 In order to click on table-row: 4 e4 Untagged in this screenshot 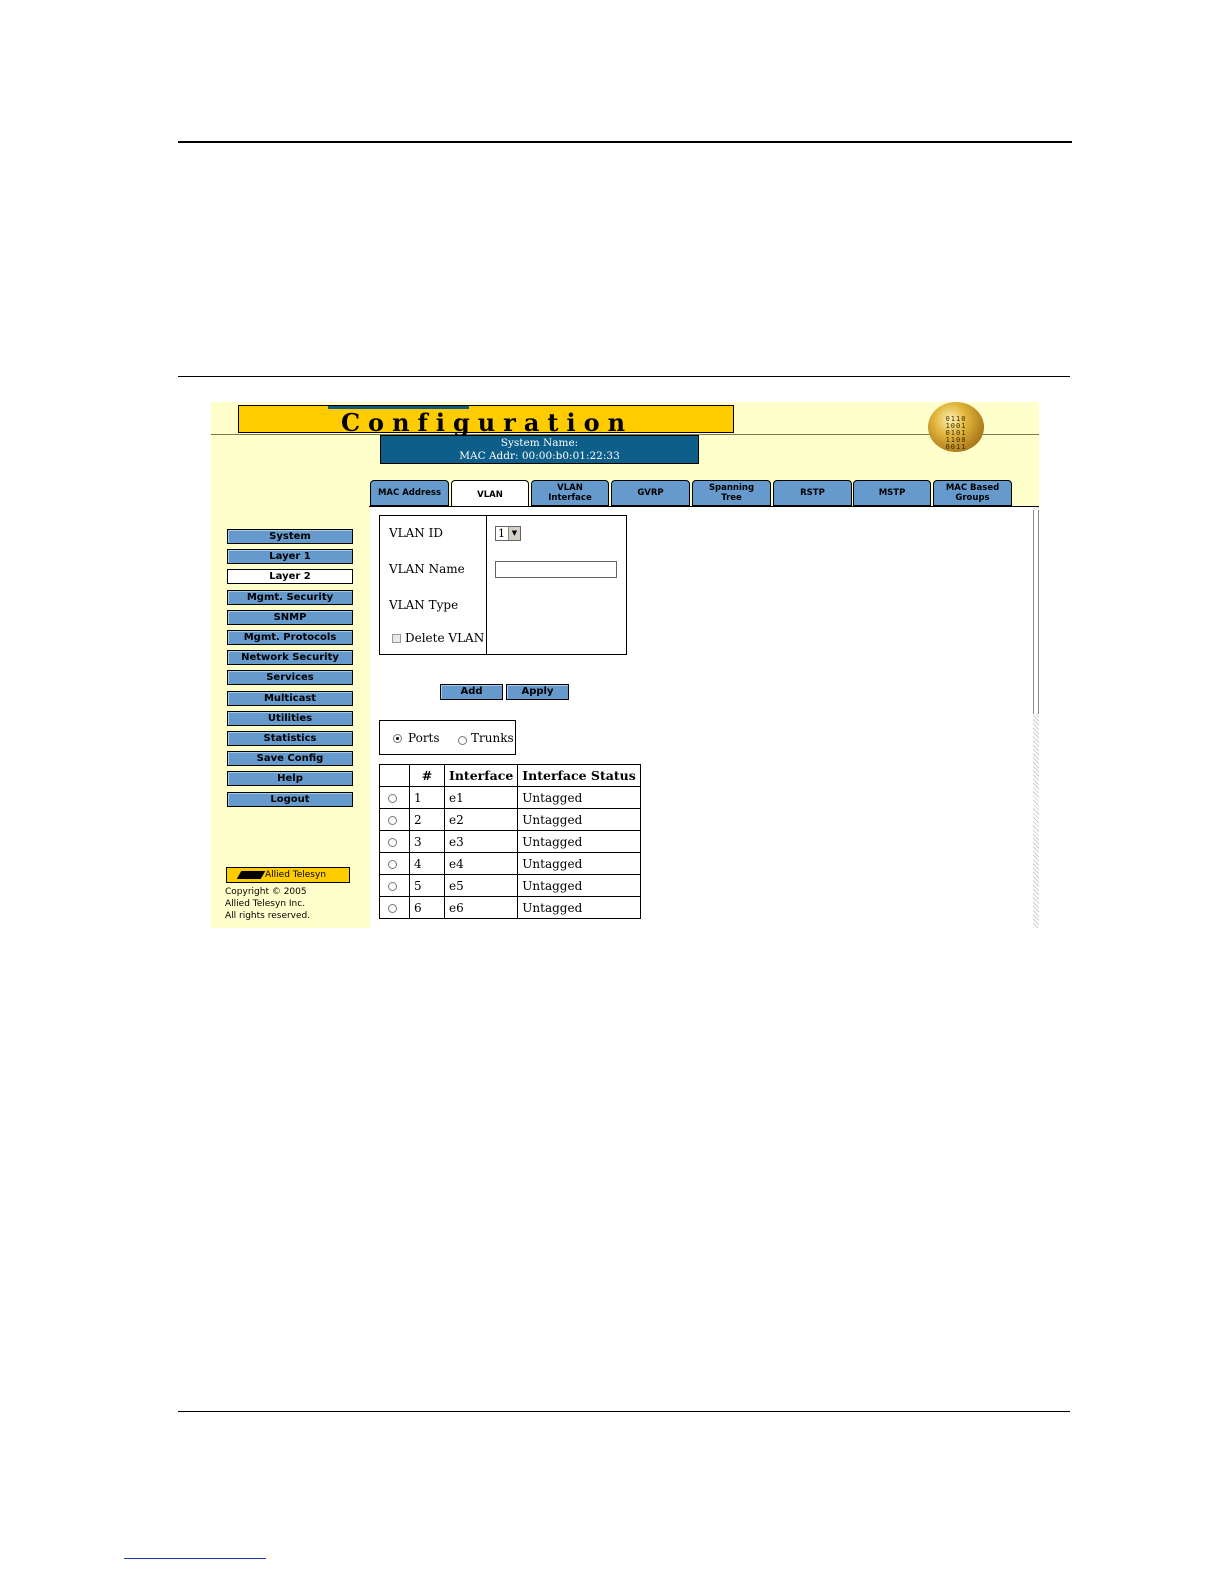, I will do `click(510, 863)`.